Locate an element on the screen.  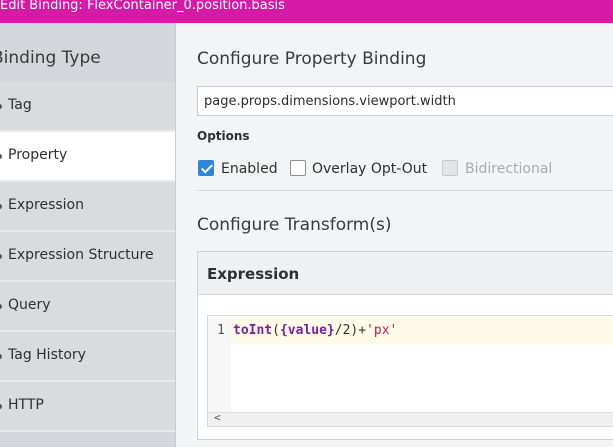
section-divider is located at coordinates (405, 190).